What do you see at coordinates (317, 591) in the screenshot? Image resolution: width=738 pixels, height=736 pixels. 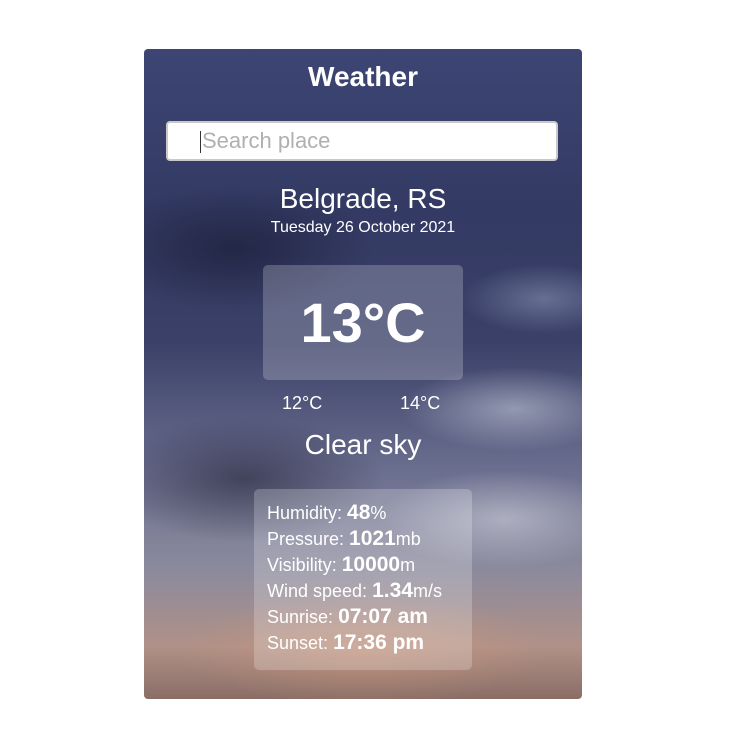 I see `wind-speed-label: Wind speed:` at bounding box center [317, 591].